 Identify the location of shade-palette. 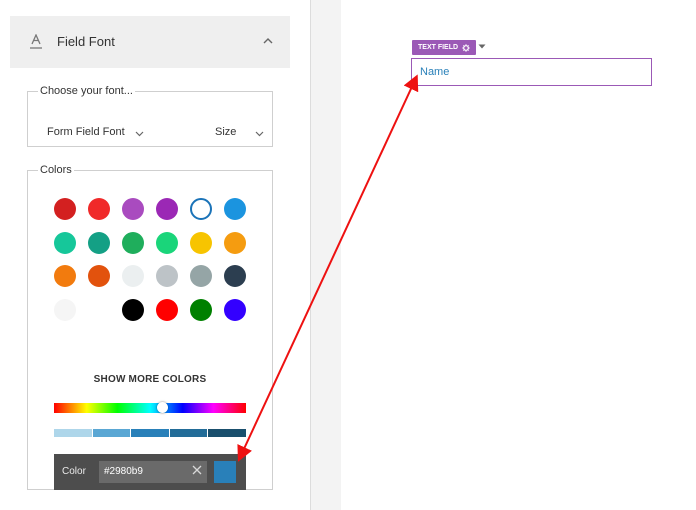
(150, 433).